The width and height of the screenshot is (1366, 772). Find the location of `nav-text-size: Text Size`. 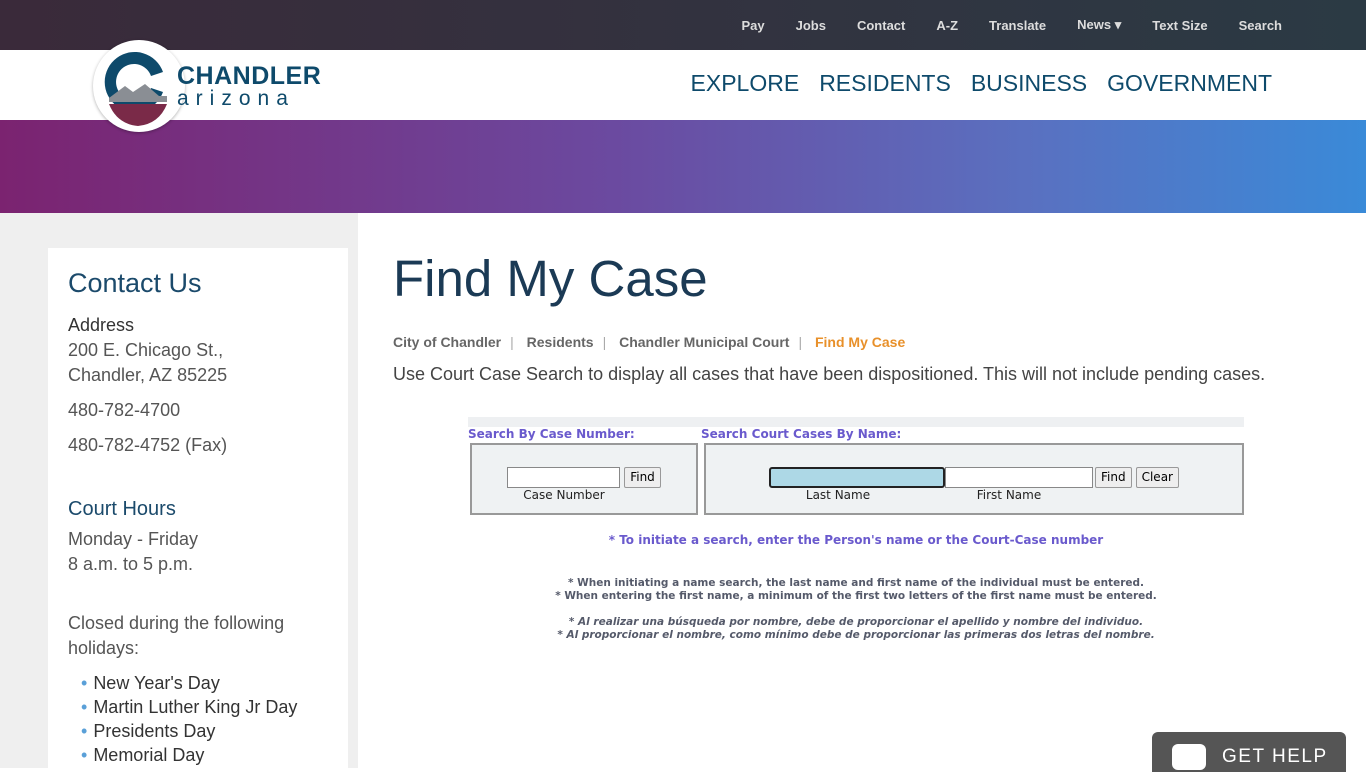

nav-text-size: Text Size is located at coordinates (1179, 25).